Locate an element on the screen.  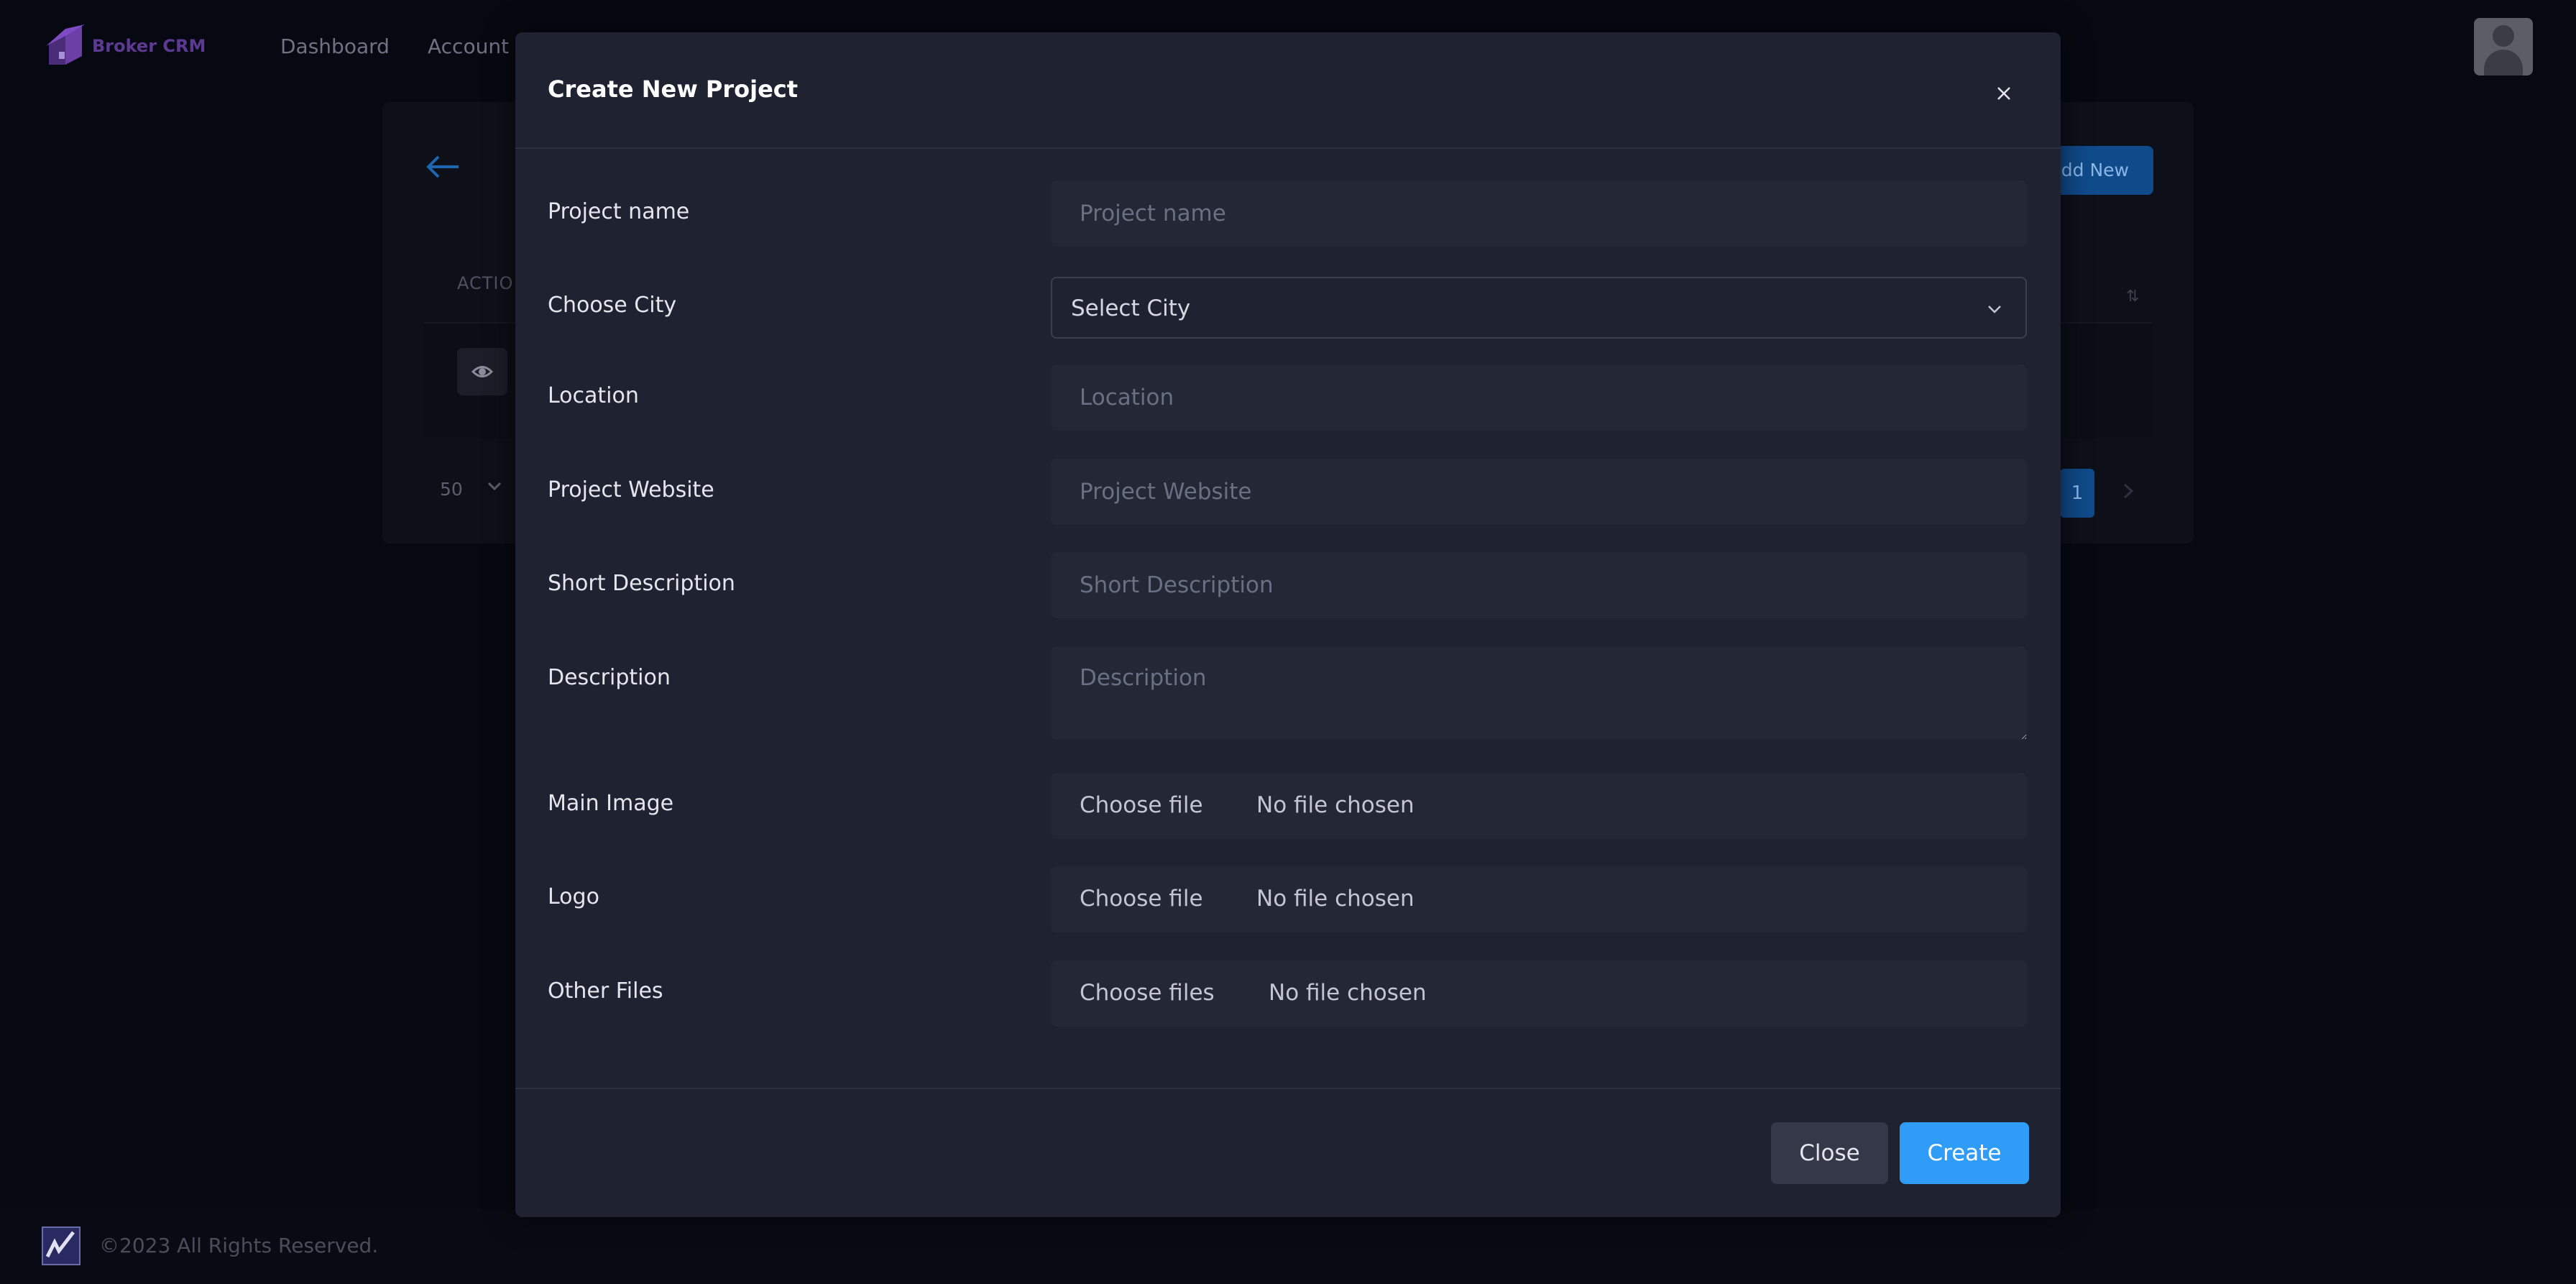
close-button: Close is located at coordinates (1829, 1153).